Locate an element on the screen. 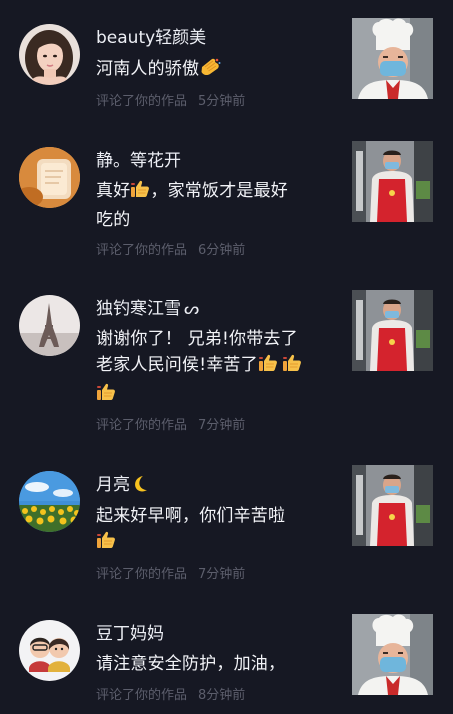 This screenshot has height=714, width=453. comment-text-part: 真好 is located at coordinates (113, 191).